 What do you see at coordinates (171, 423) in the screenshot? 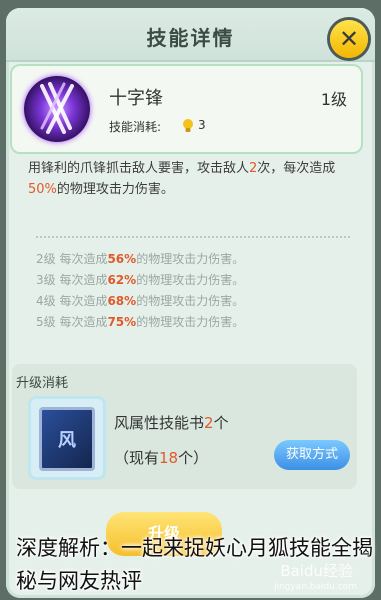
I see `item-name: 风属性技能书2个` at bounding box center [171, 423].